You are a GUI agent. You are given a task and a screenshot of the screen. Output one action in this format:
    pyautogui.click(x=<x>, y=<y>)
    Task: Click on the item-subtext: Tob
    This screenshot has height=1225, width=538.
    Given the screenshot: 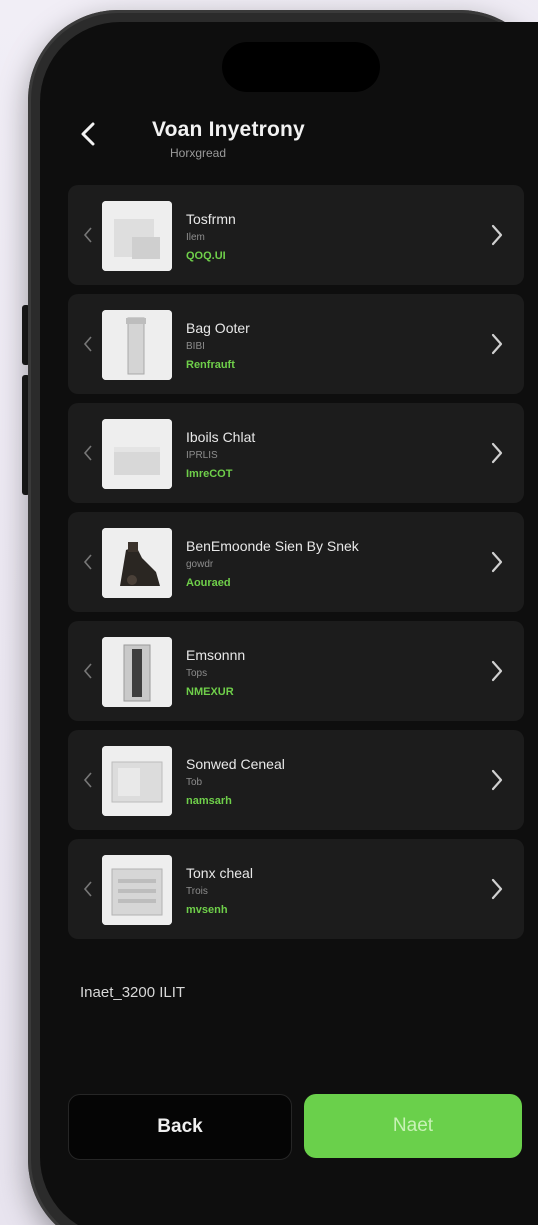 What is the action you would take?
    pyautogui.click(x=194, y=782)
    